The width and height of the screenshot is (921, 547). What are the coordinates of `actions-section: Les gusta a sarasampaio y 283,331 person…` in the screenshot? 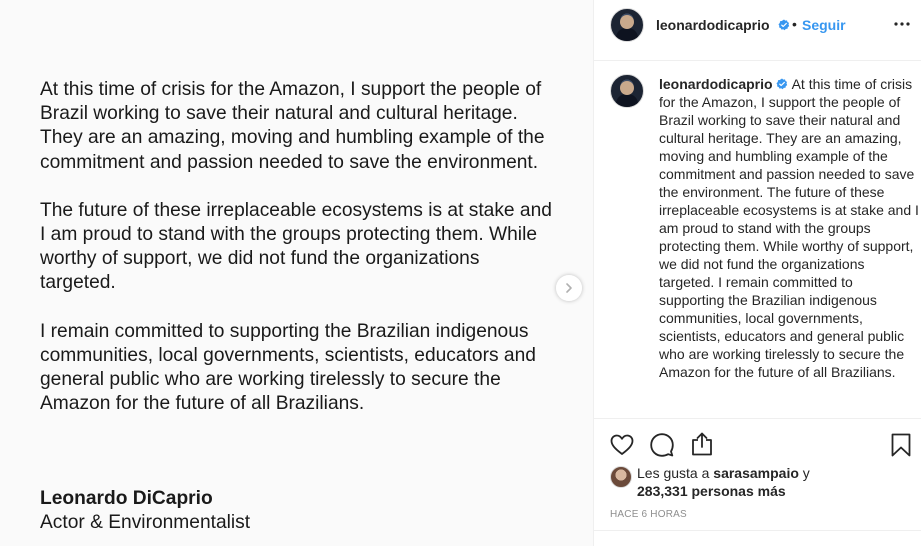 It's located at (757, 482).